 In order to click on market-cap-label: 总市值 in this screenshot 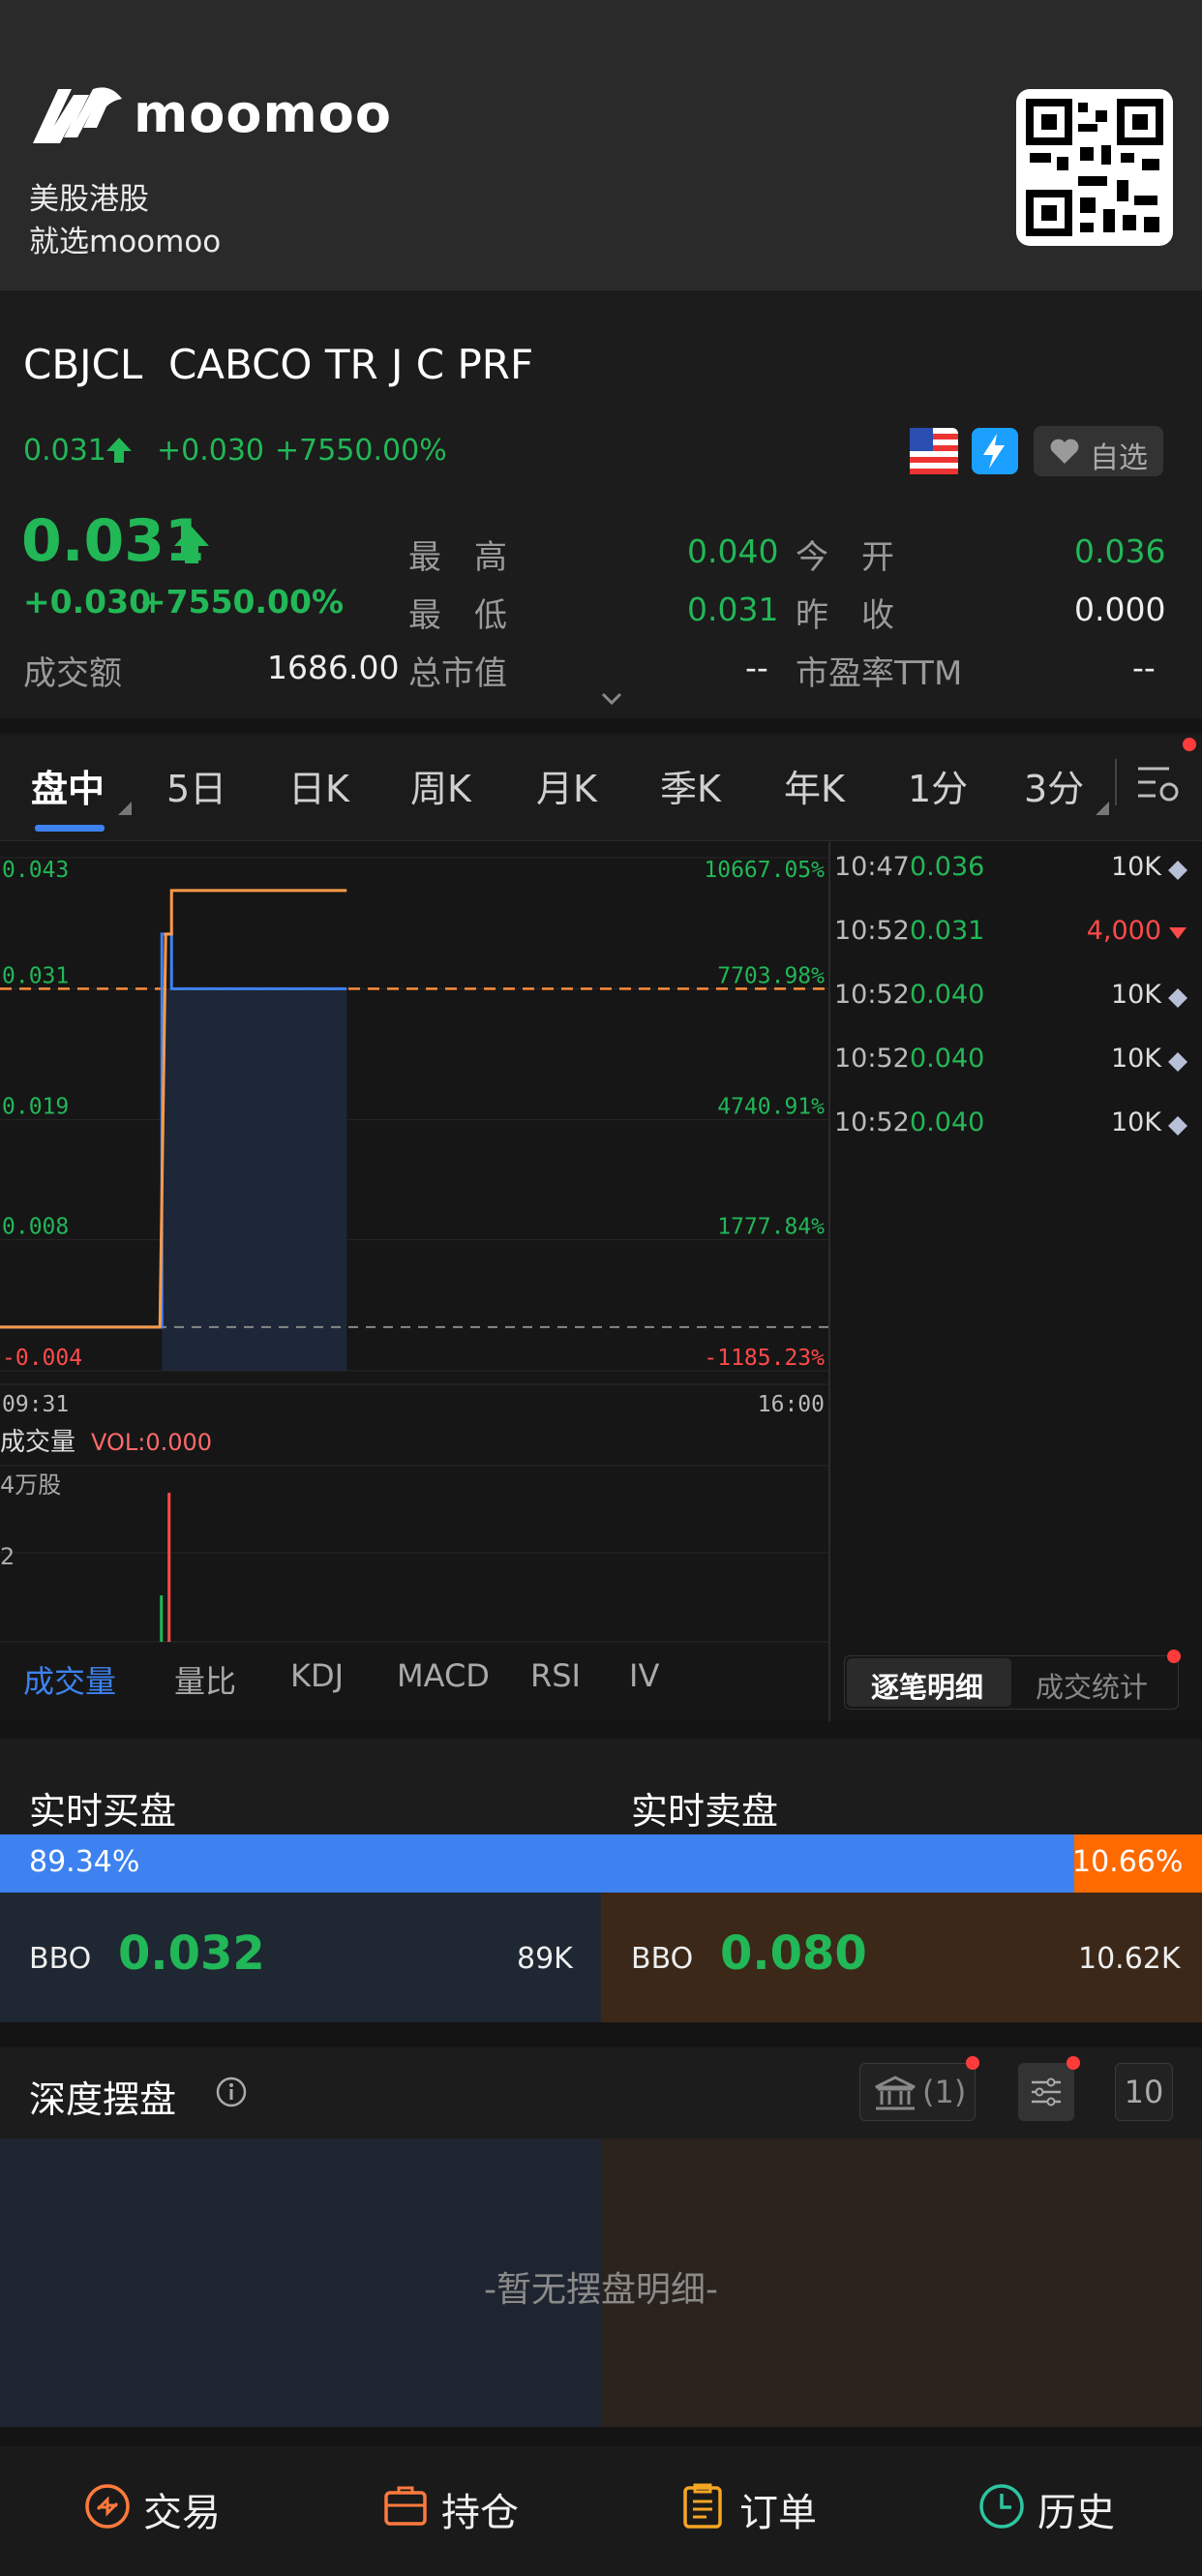, I will do `click(457, 673)`.